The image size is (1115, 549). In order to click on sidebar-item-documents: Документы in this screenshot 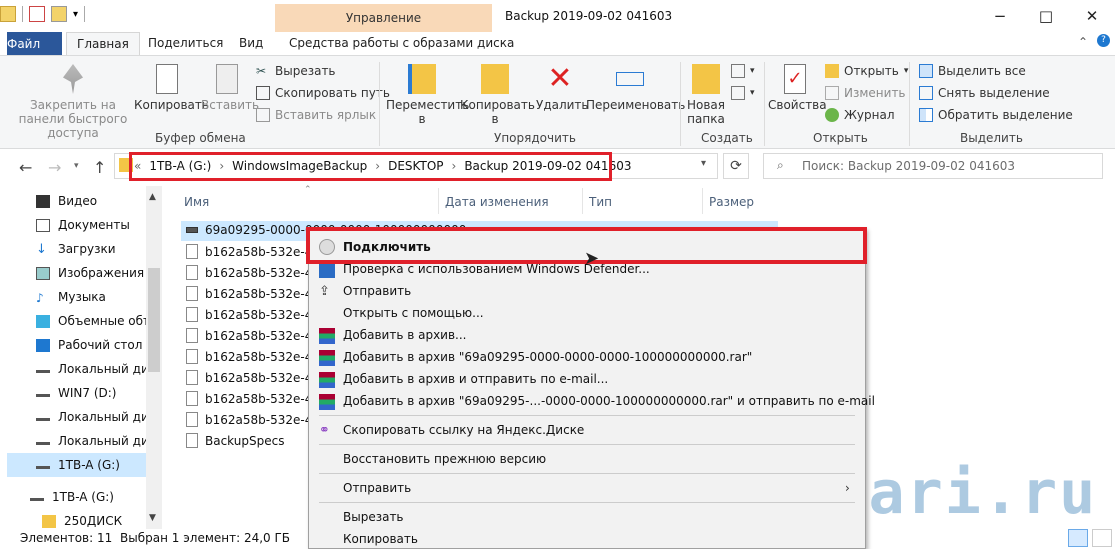, I will do `click(83, 225)`.